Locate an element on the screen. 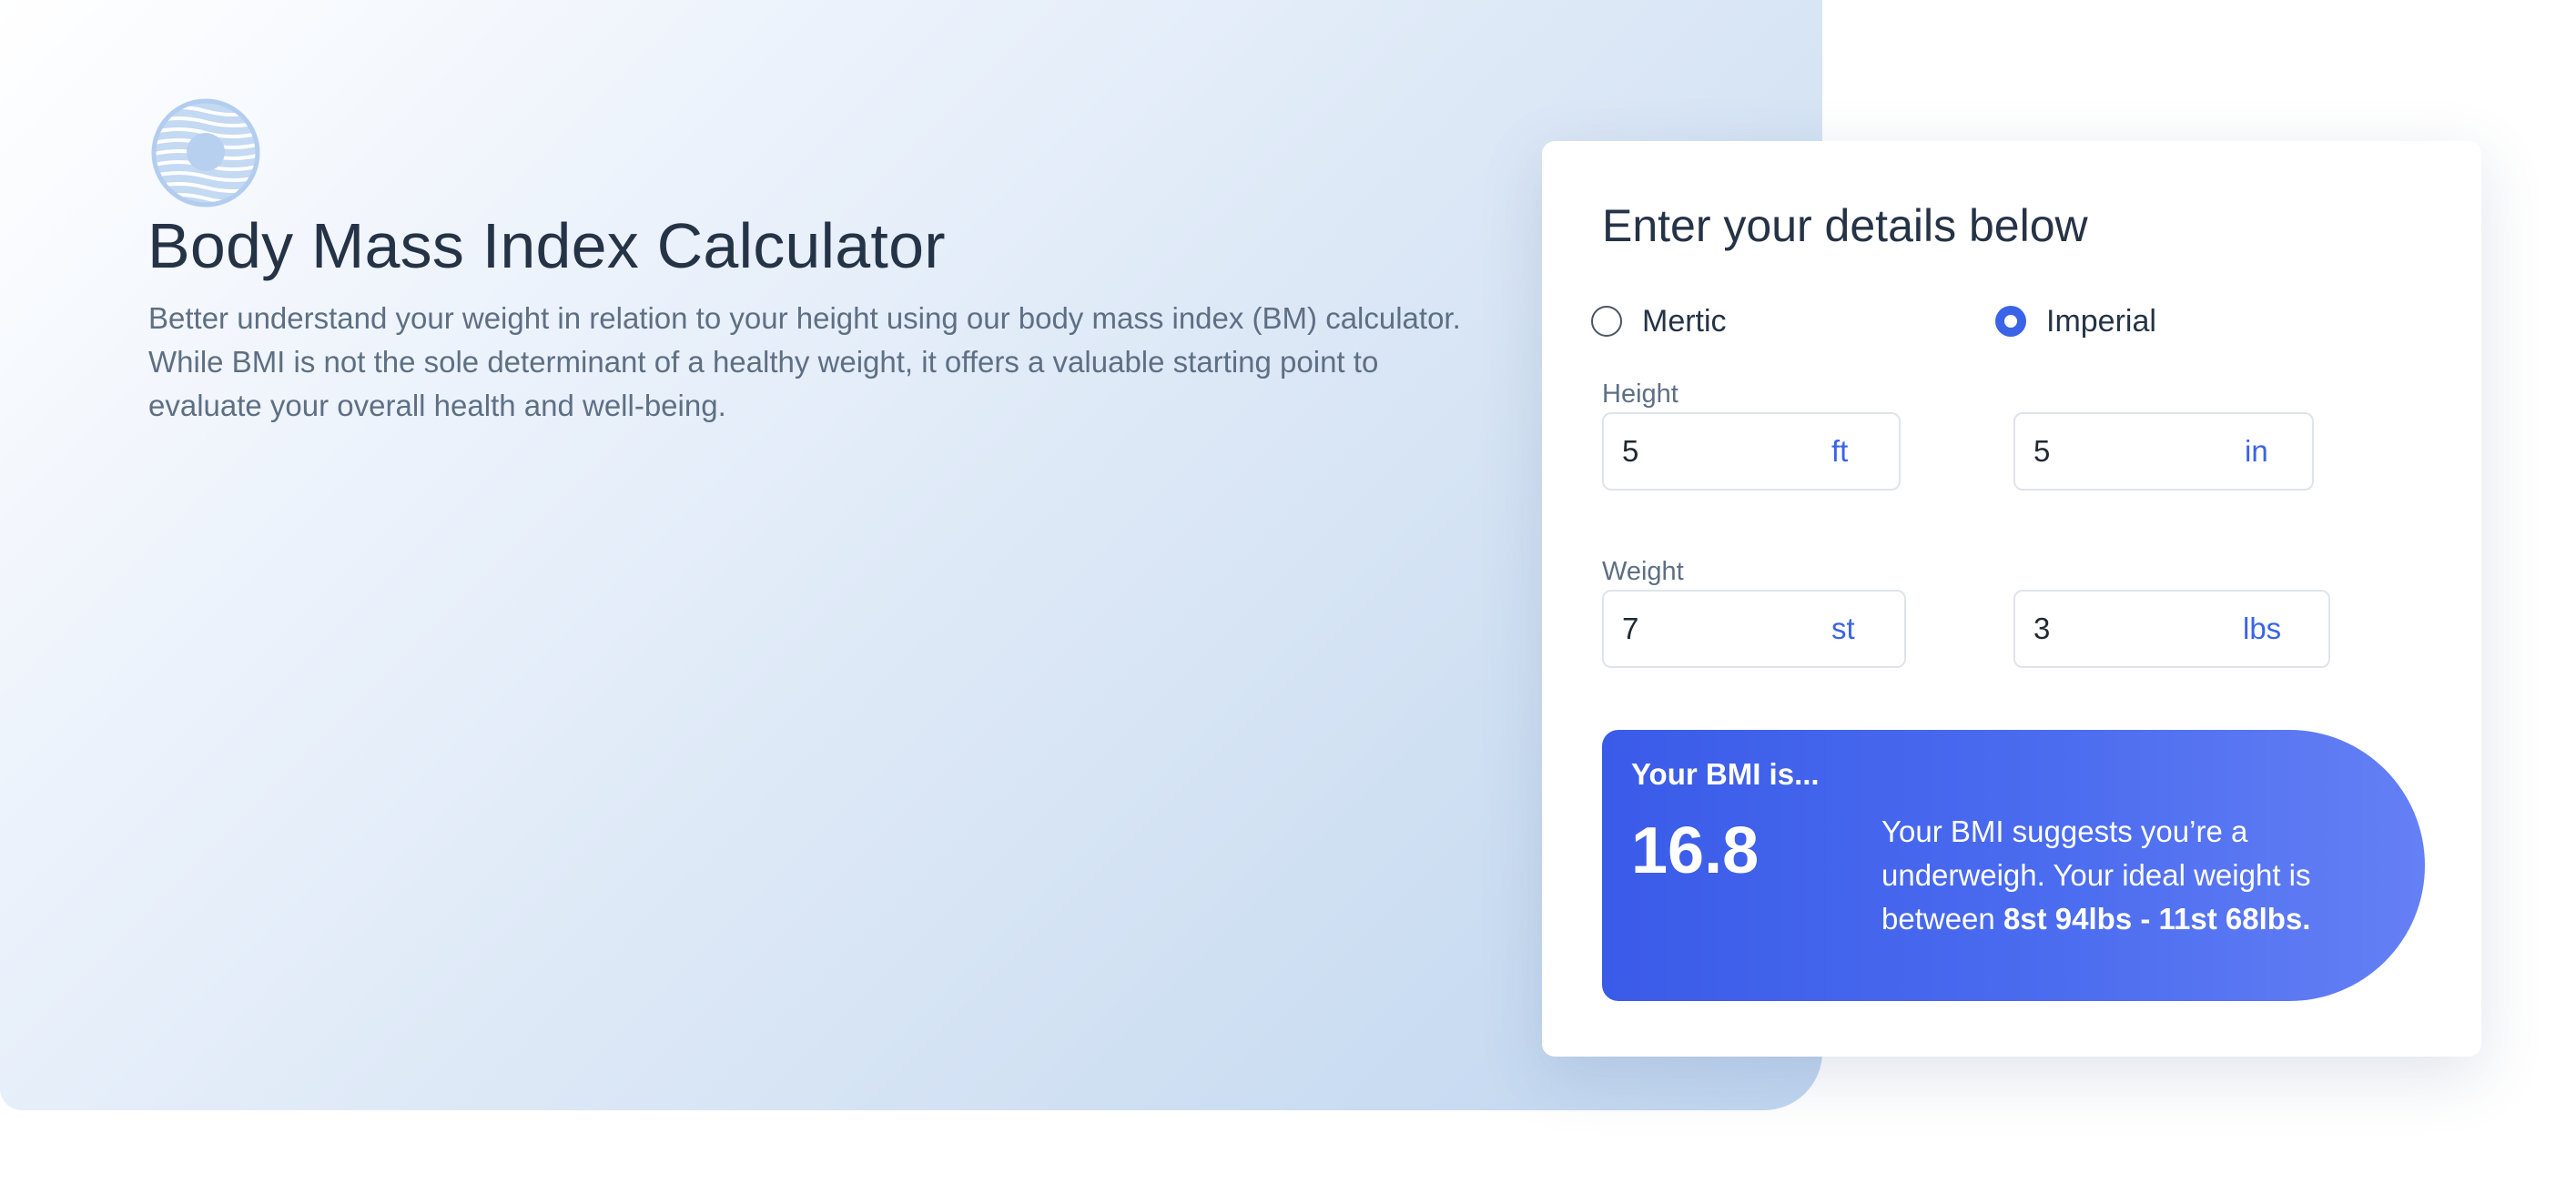 The height and width of the screenshot is (1194, 2576). weight-stone-field: st is located at coordinates (1754, 629).